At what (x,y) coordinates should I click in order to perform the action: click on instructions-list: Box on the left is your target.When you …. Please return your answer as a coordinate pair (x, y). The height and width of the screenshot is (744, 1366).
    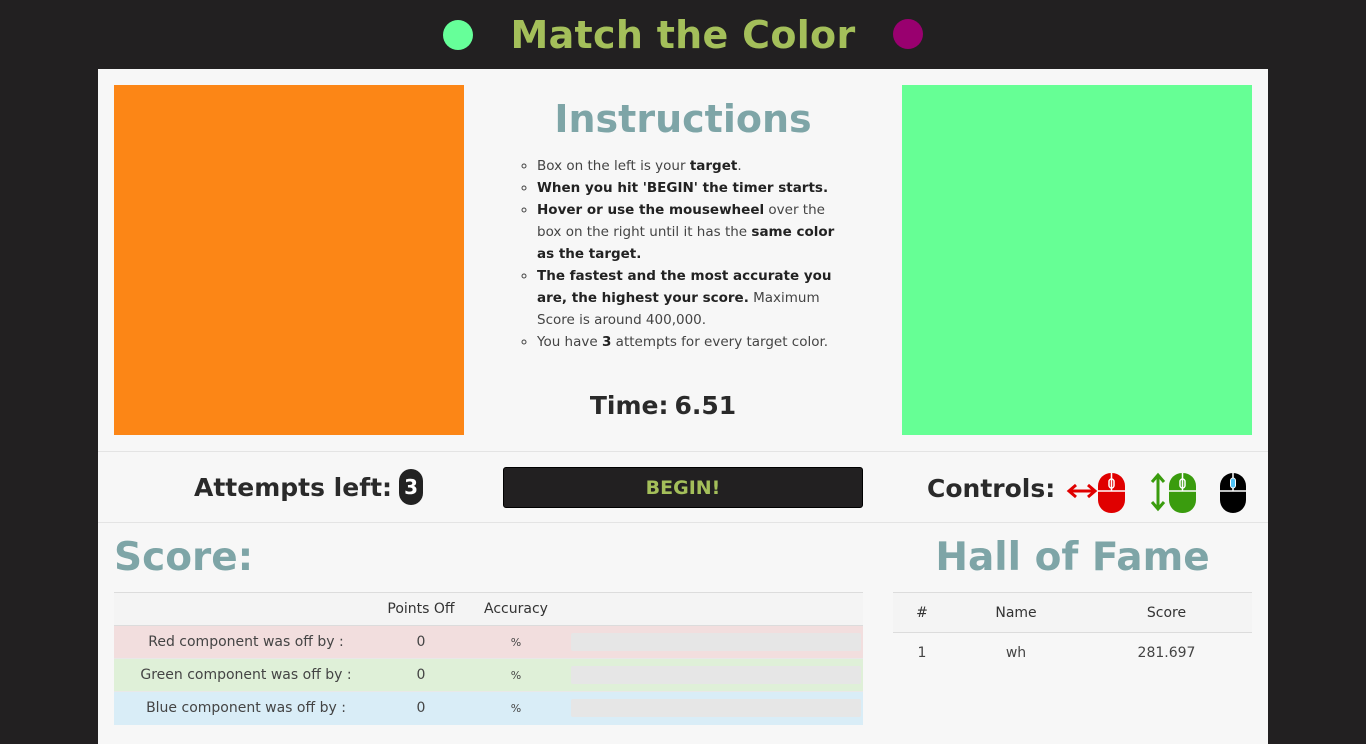
    Looking at the image, I should click on (683, 254).